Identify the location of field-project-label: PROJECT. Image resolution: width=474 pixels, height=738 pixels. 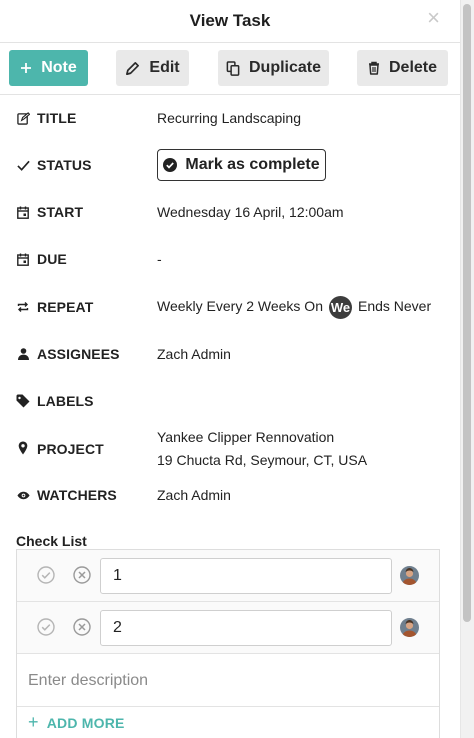
(70, 449).